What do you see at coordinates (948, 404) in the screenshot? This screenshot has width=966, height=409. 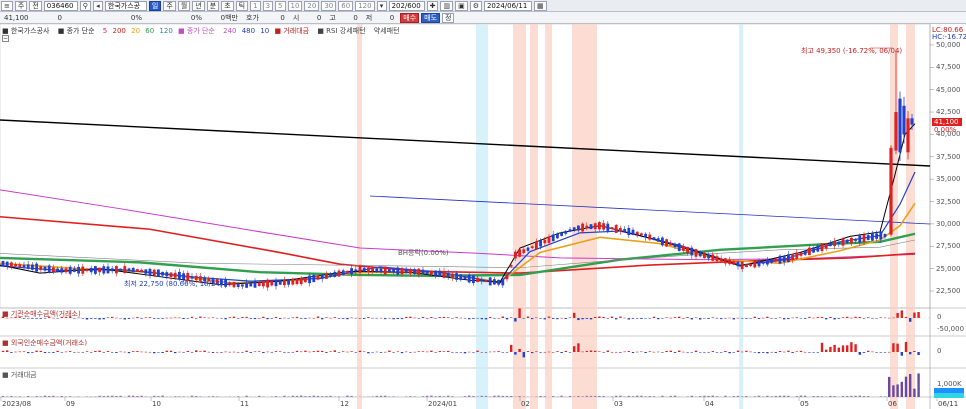 I see `time-tick-label: 06/11` at bounding box center [948, 404].